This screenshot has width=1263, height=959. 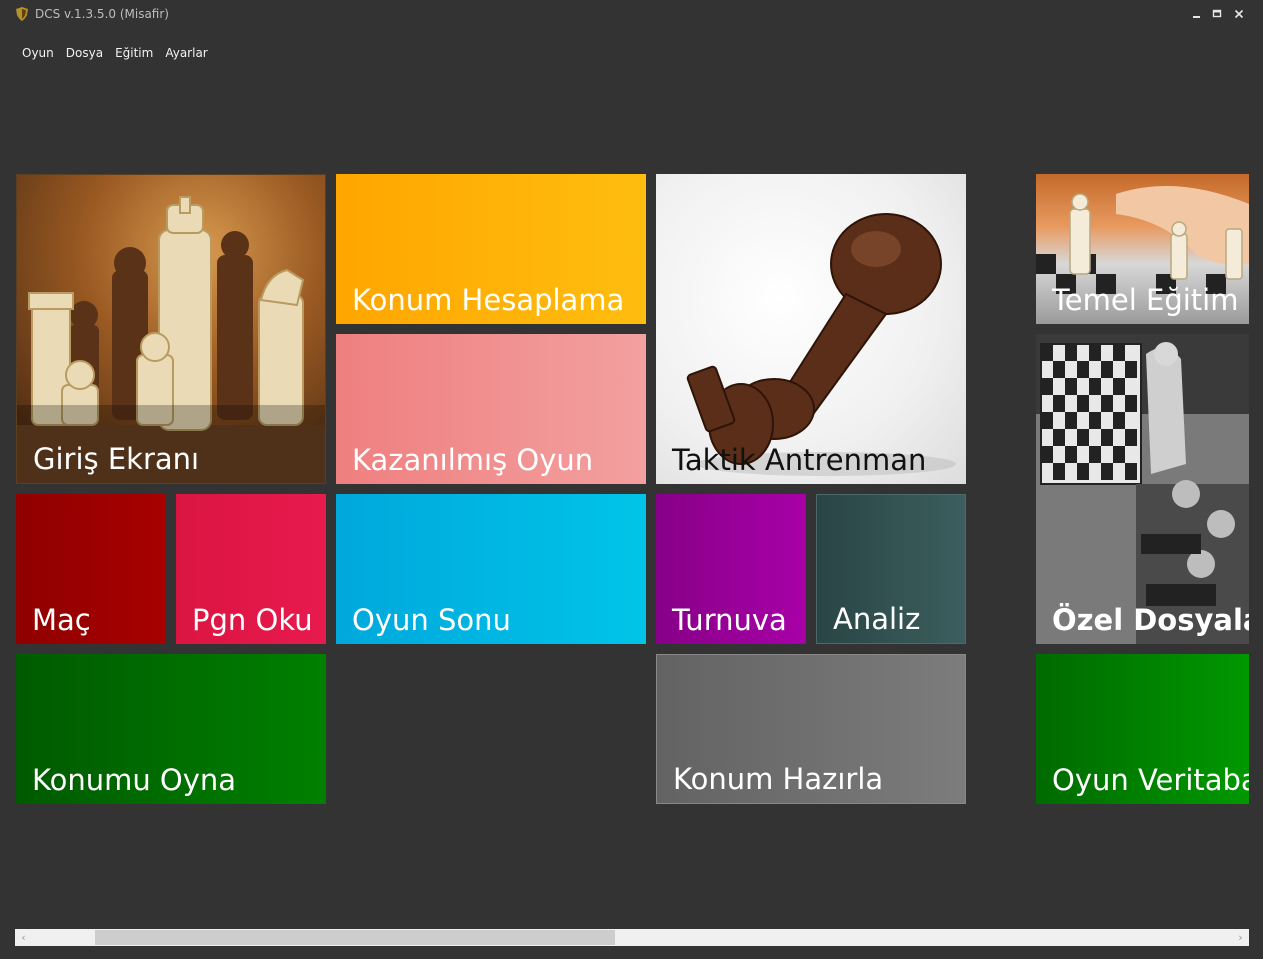 What do you see at coordinates (473, 460) in the screenshot?
I see `tile-label: Kazanılmış Oyun` at bounding box center [473, 460].